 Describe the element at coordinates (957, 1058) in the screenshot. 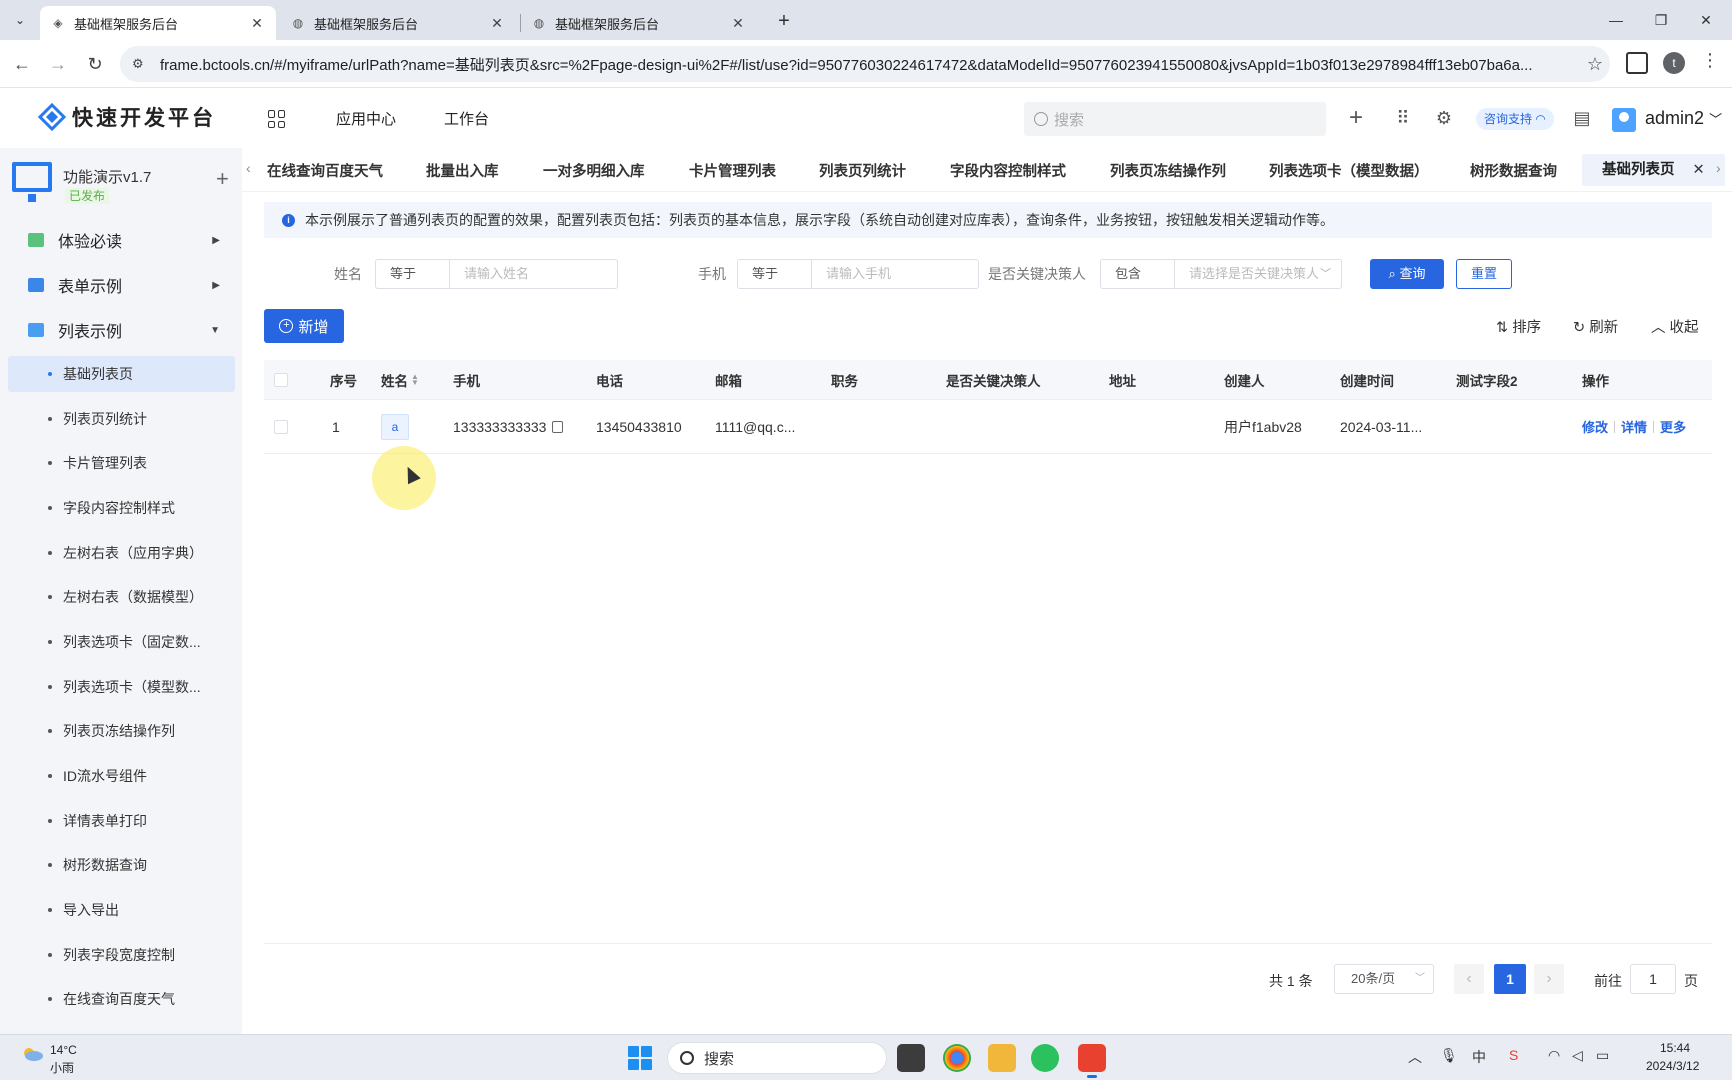

I see `chrome-icon` at that location.